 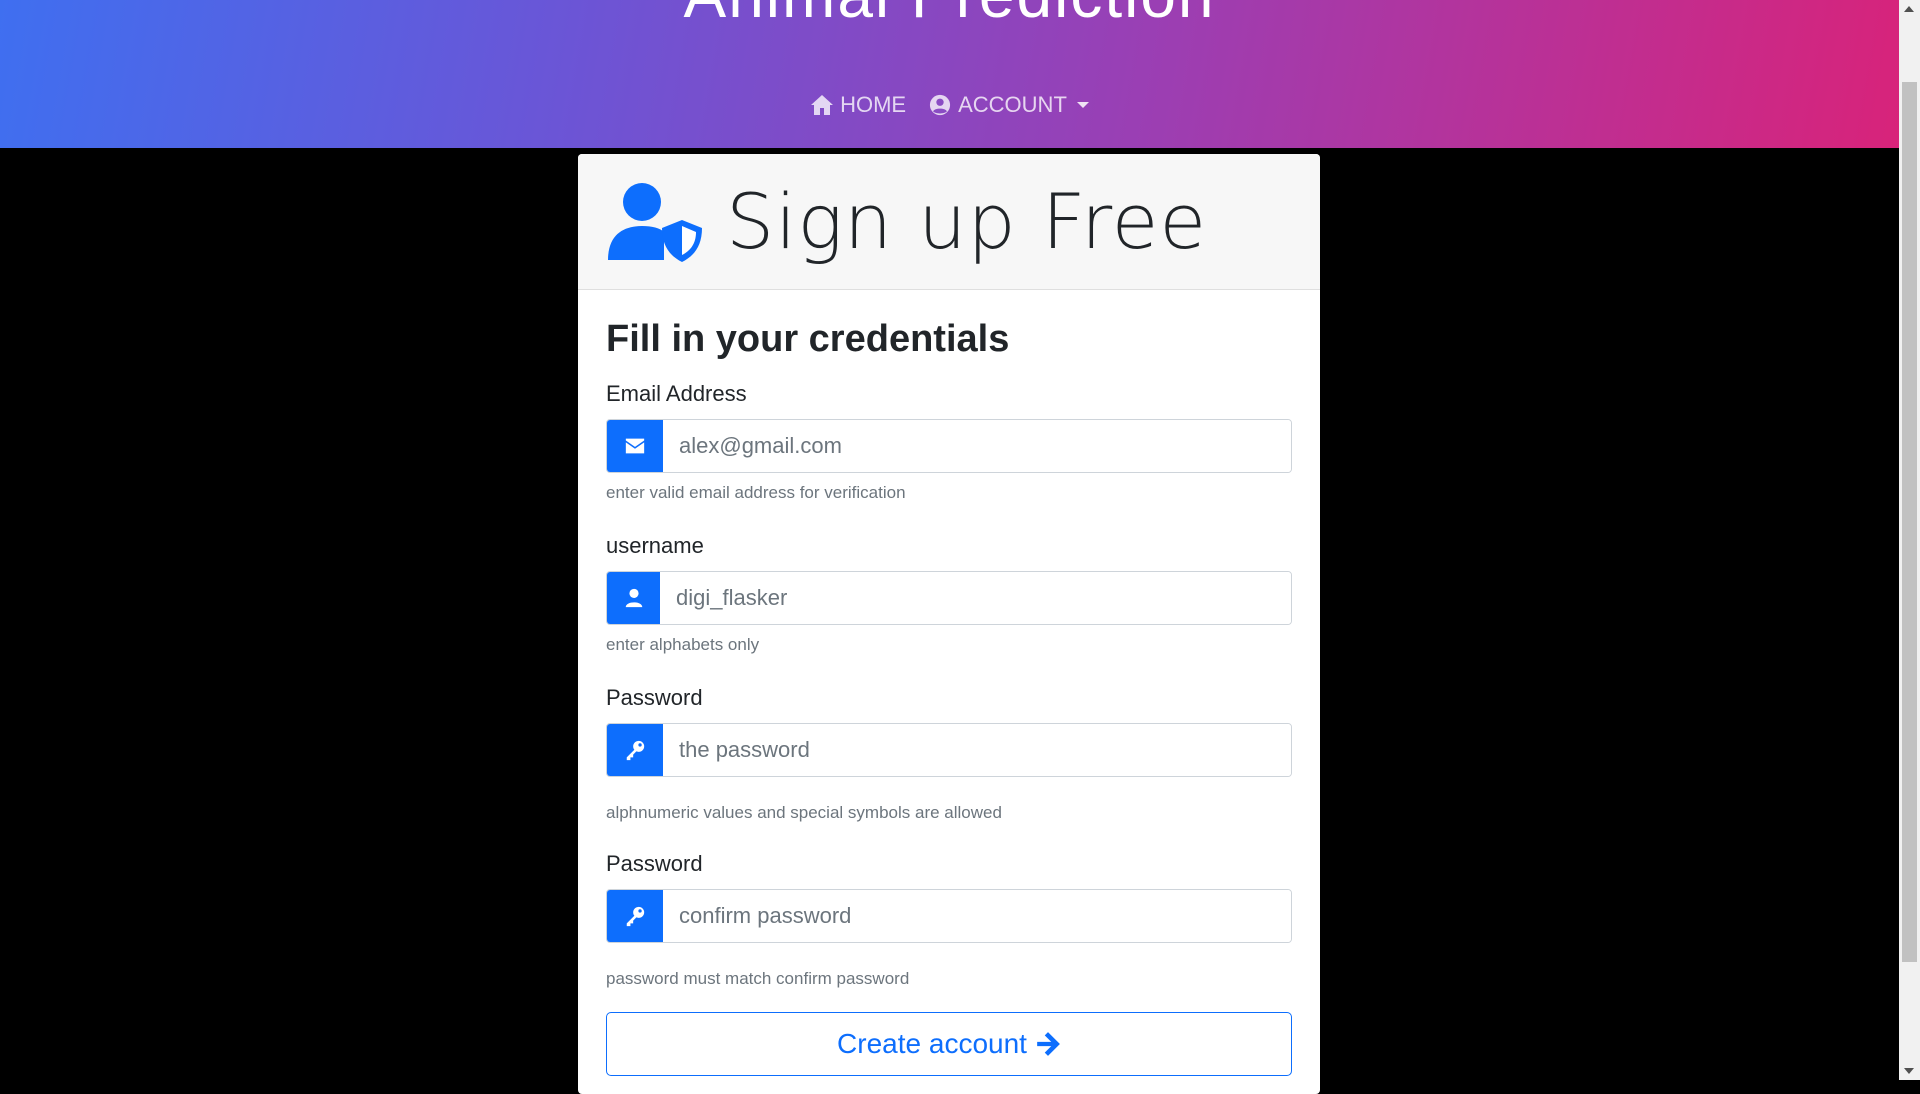 What do you see at coordinates (1048, 1044) in the screenshot?
I see `arrow-right-icon` at bounding box center [1048, 1044].